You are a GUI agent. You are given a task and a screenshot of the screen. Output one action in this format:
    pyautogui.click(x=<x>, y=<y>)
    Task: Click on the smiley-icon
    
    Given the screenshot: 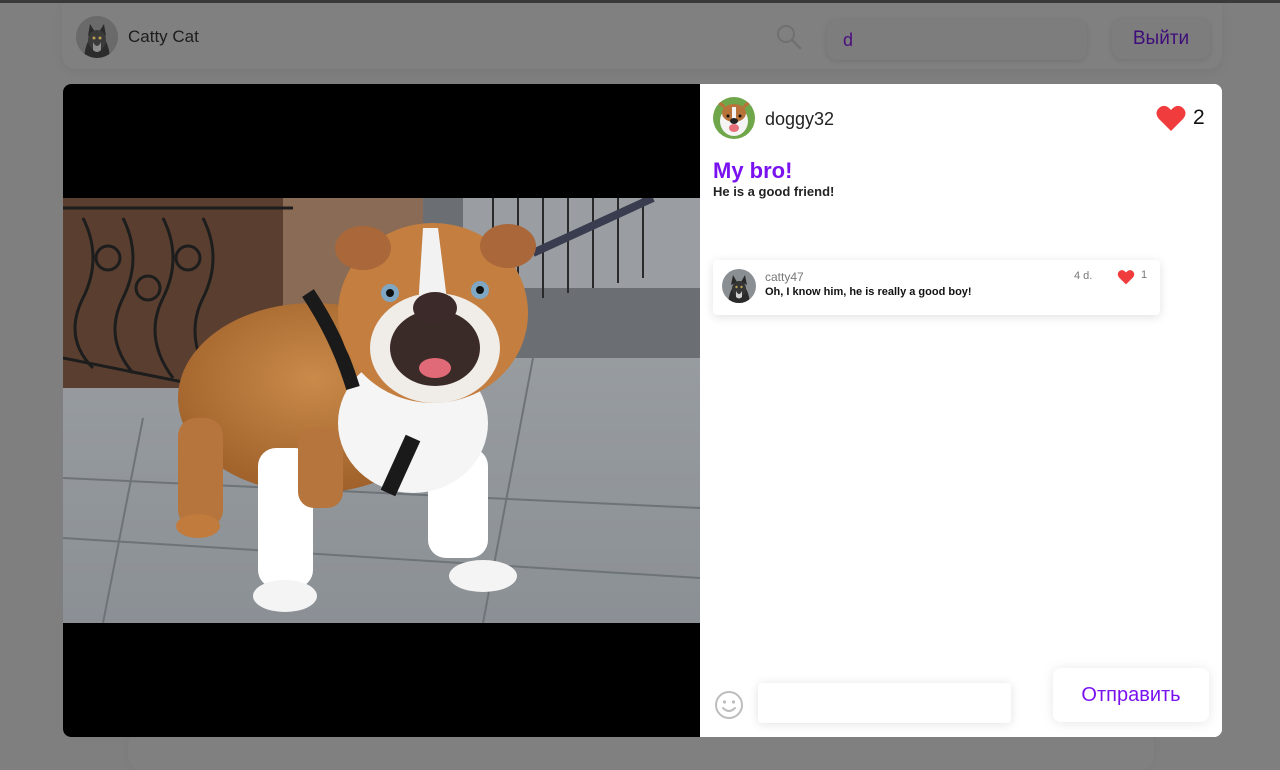 What is the action you would take?
    pyautogui.click(x=729, y=705)
    